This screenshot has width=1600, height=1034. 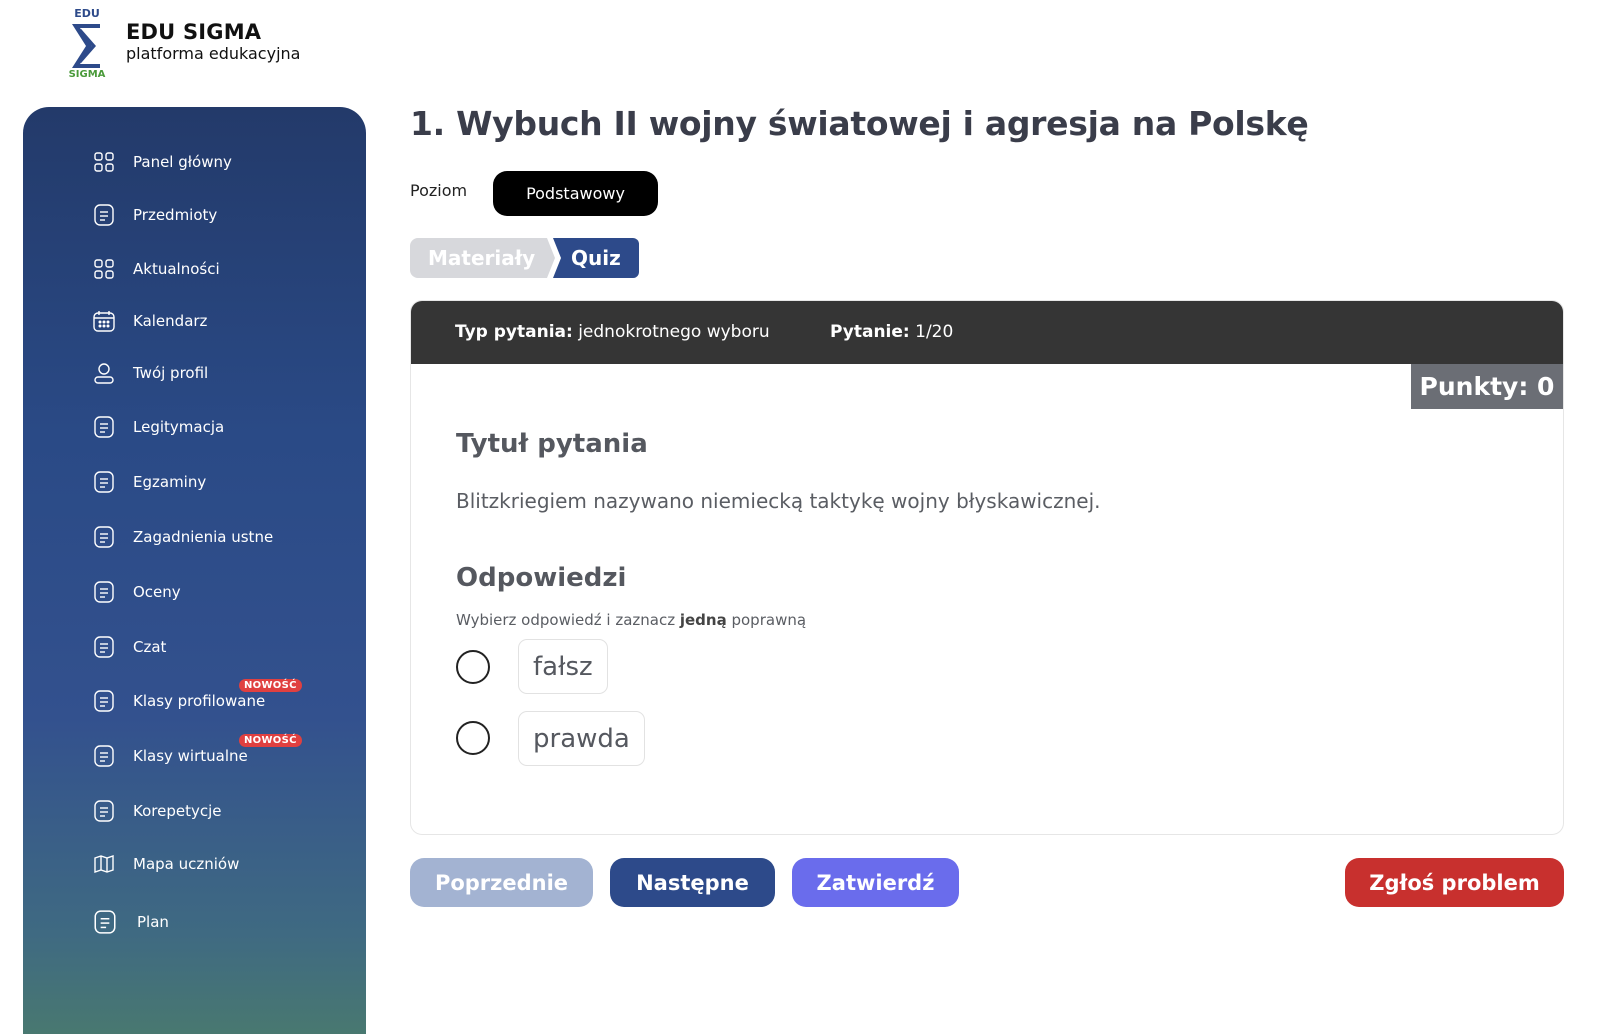 What do you see at coordinates (581, 738) in the screenshot?
I see `option-label-prawda: prawda` at bounding box center [581, 738].